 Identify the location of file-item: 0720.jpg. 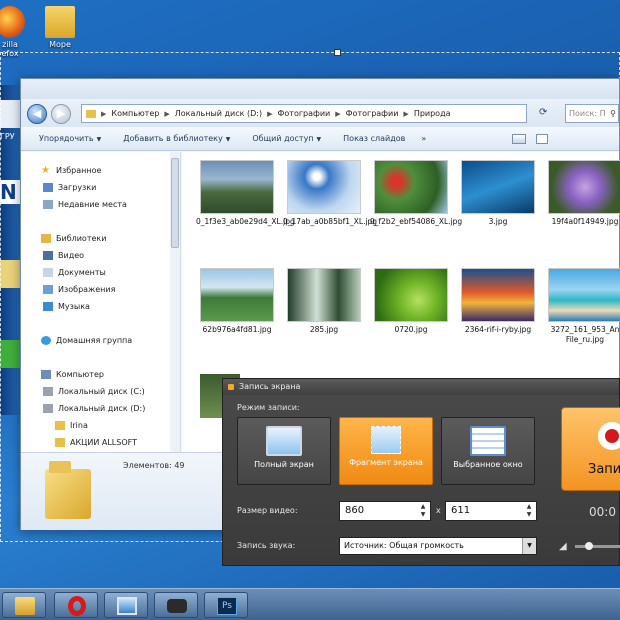
(411, 301).